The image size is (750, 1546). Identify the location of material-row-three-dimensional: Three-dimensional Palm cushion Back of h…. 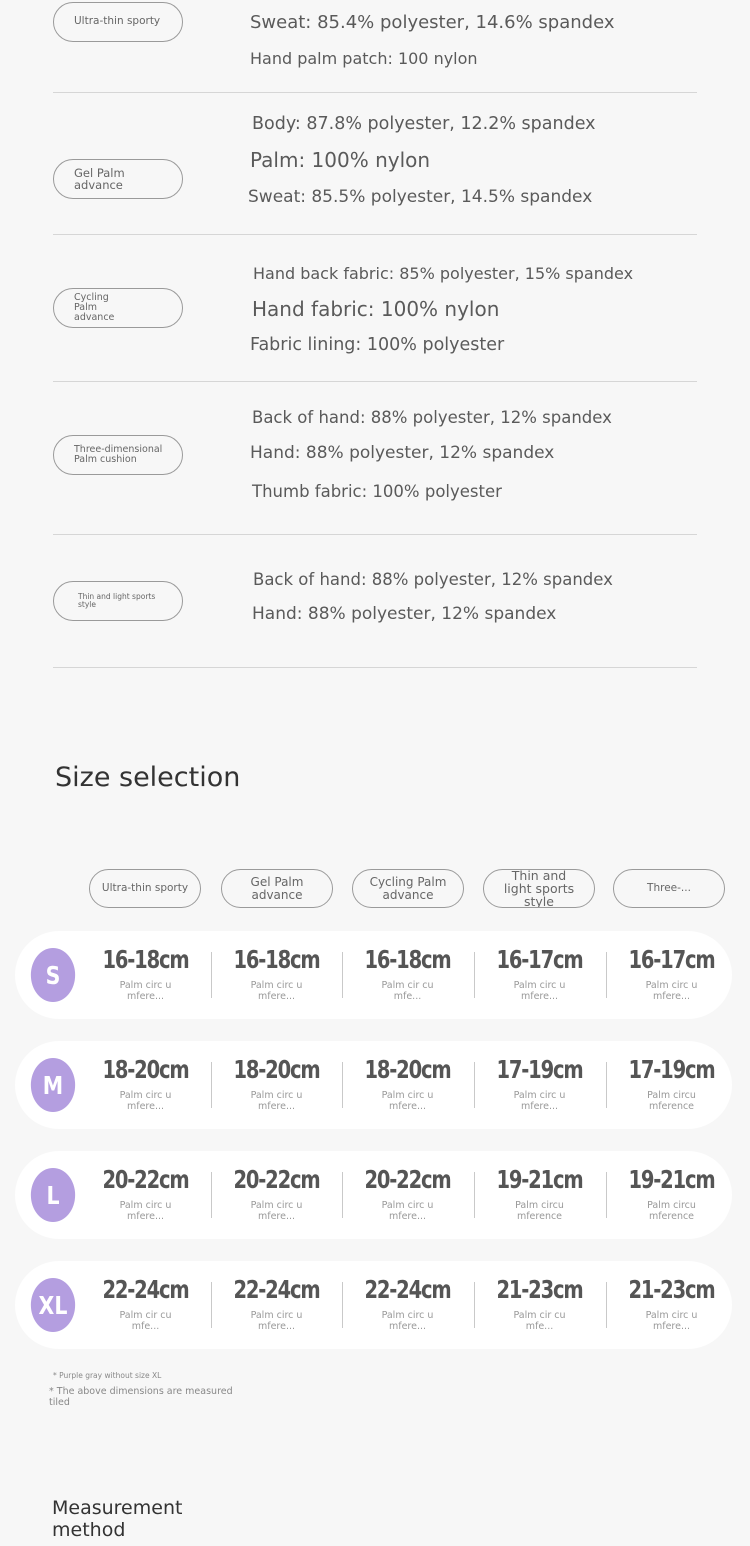
(375, 458).